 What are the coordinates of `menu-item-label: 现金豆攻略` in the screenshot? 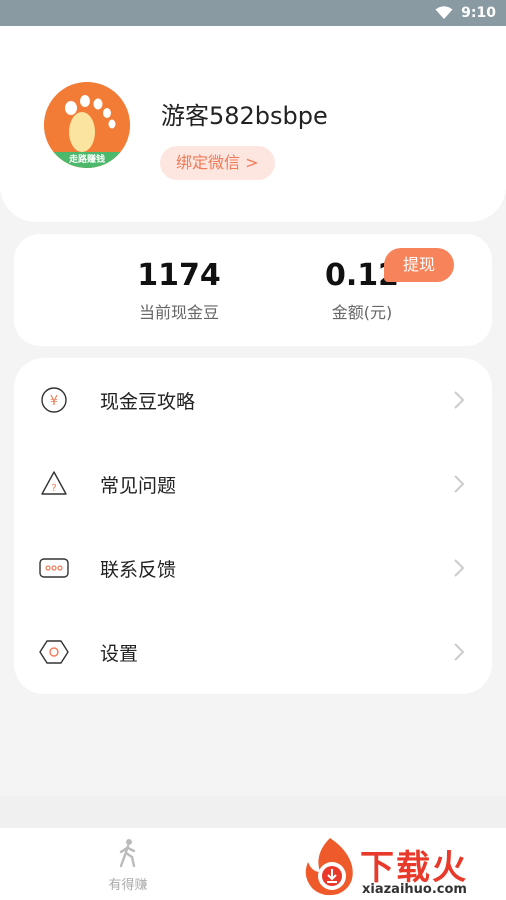 It's located at (148, 401).